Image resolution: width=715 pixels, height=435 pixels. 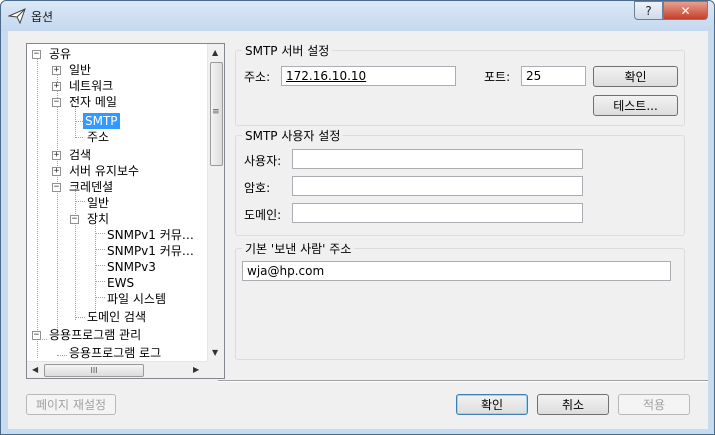 I want to click on tree-item-label: 검색, so click(x=80, y=155).